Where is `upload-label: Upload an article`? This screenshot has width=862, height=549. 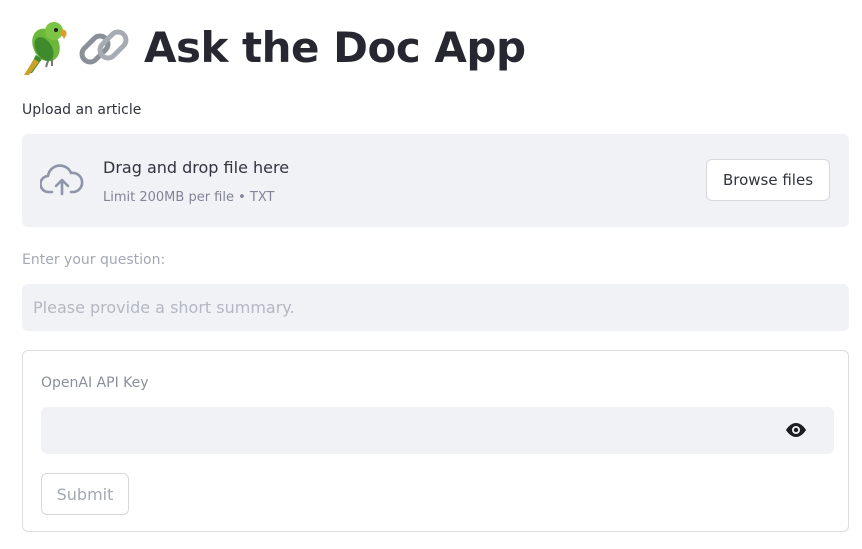 upload-label: Upload an article is located at coordinates (82, 110).